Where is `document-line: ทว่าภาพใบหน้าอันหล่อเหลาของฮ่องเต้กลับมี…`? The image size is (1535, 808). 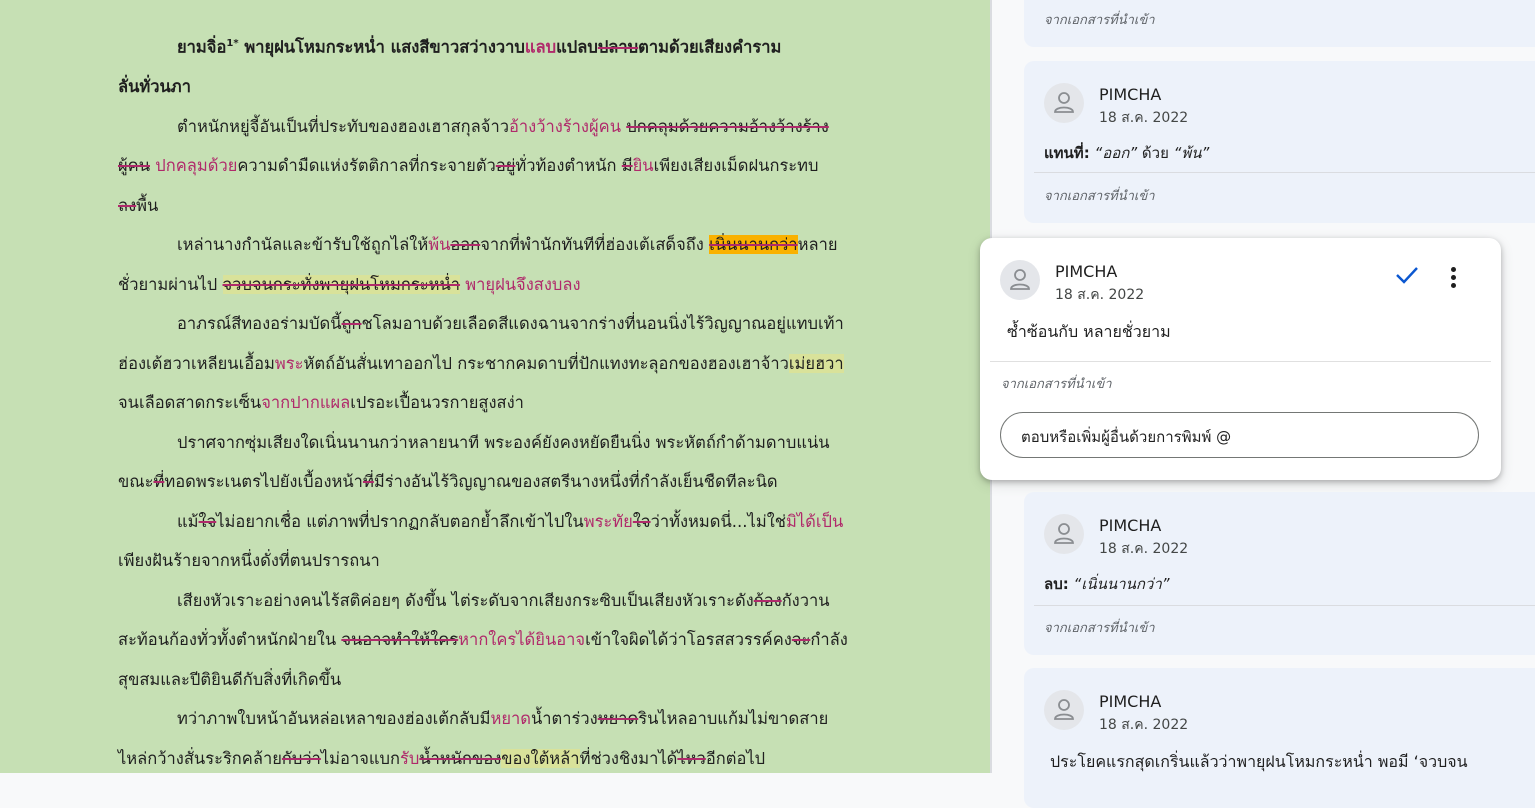
document-line: ทว่าภาพใบหน้าอันหล่อเหลาของฮ่องเต้กลับมี… is located at coordinates (498, 719).